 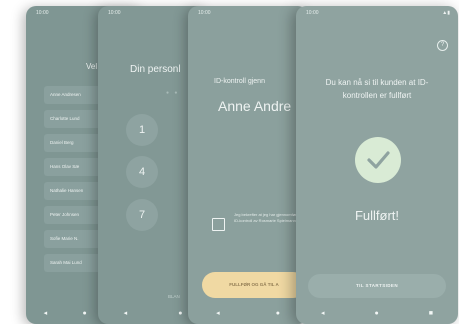 I want to click on keypad-key: 7, so click(x=142, y=215).